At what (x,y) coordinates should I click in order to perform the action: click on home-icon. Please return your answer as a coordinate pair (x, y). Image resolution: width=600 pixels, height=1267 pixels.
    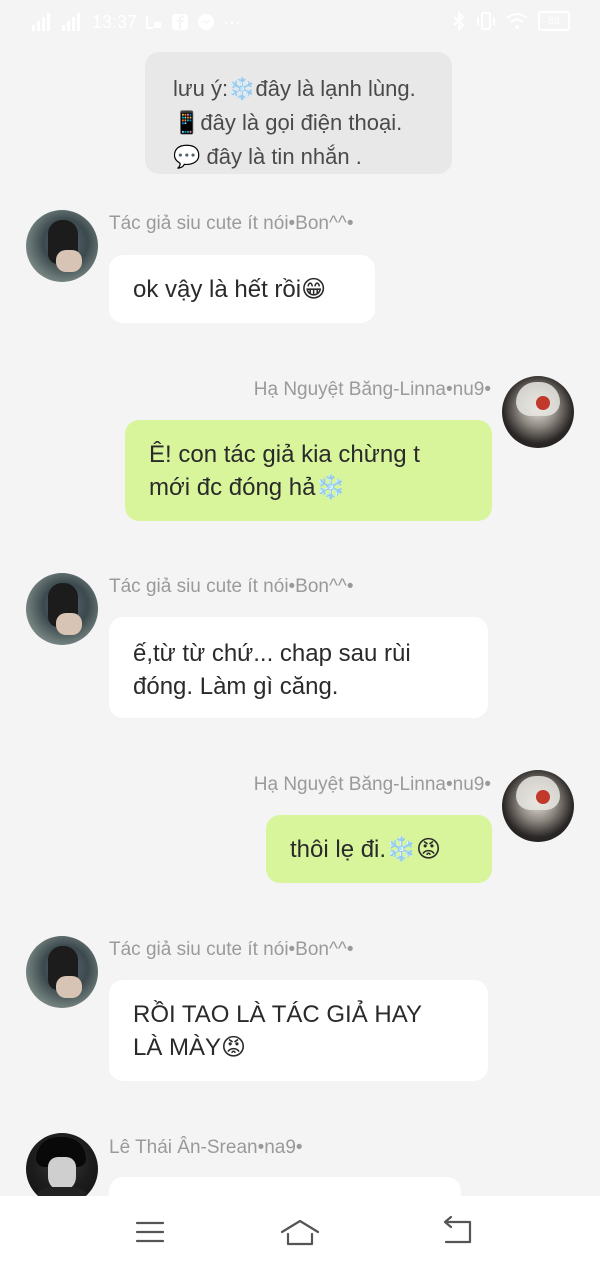
    Looking at the image, I should click on (300, 1232).